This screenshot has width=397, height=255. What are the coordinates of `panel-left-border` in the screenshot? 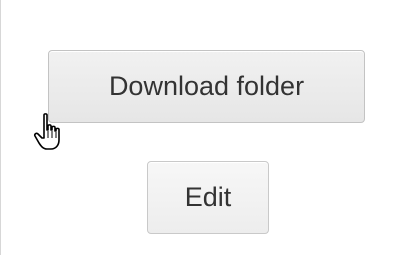 It's located at (0, 127).